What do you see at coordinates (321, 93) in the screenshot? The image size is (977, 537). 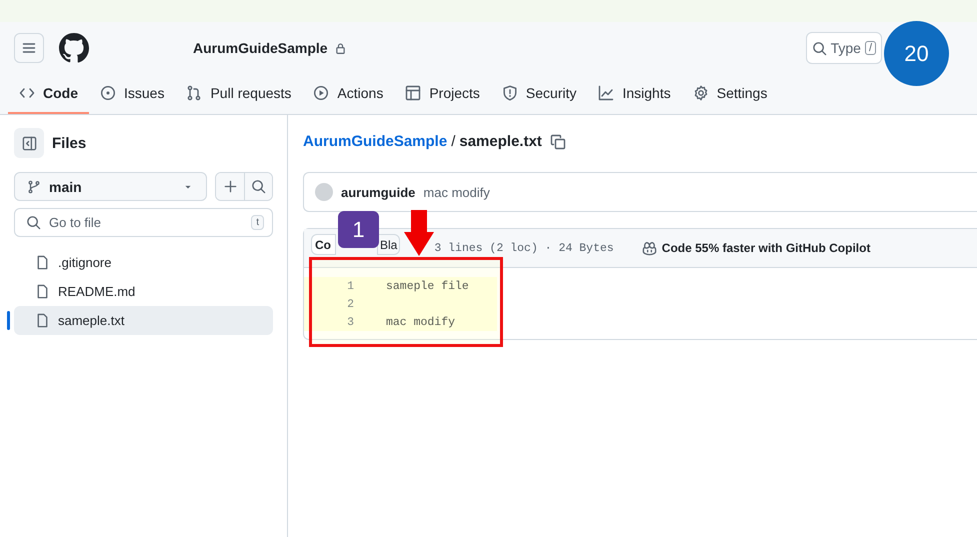 I see `play-icon` at bounding box center [321, 93].